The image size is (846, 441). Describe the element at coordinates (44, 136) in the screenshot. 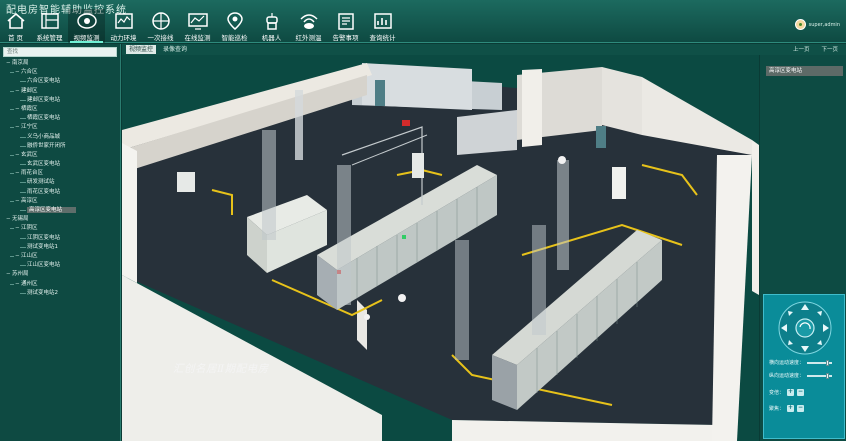

I see `tree-item-label: 义乌小商品城` at that location.